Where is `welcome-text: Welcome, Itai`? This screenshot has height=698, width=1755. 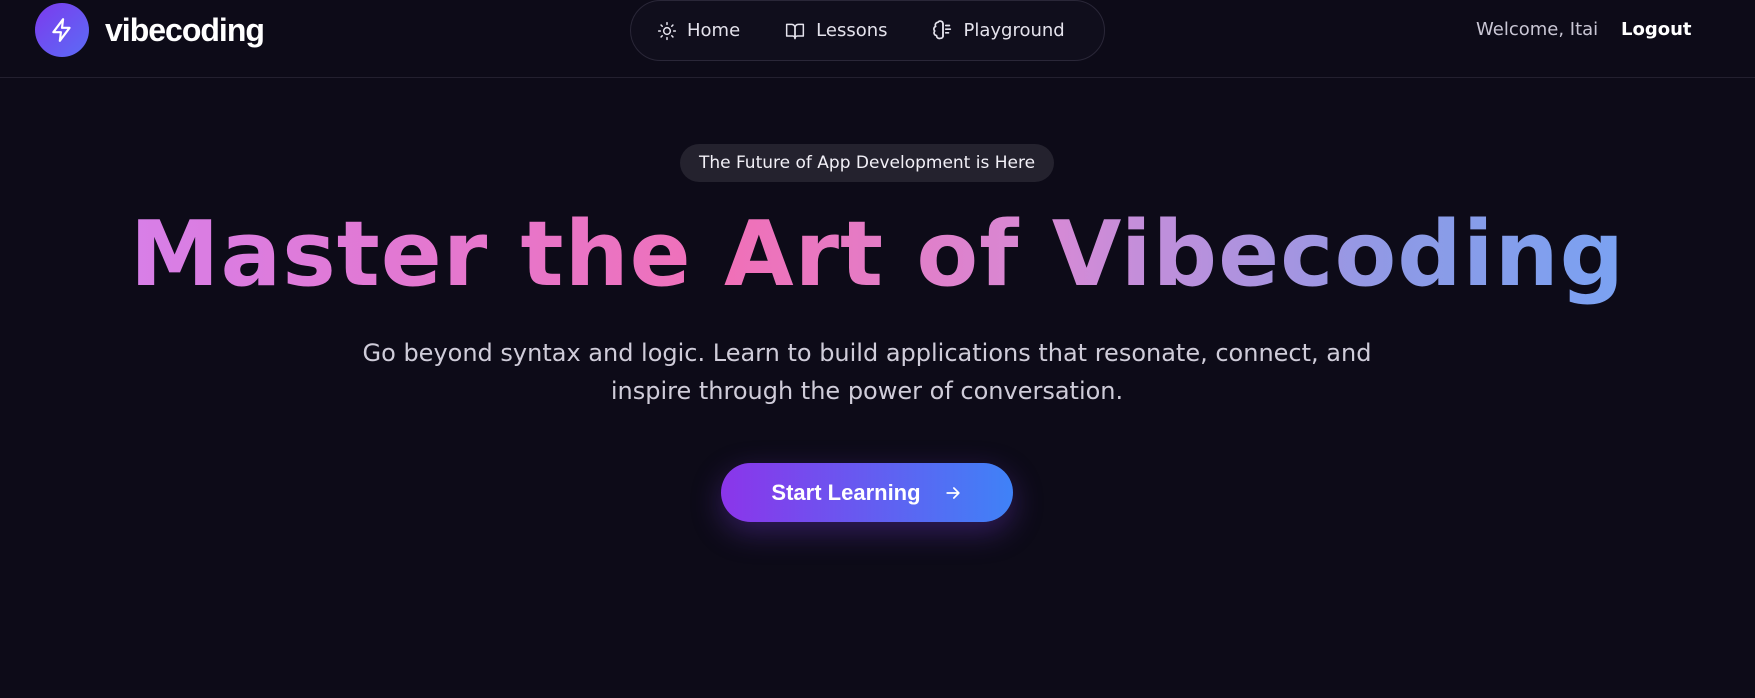
welcome-text: Welcome, Itai is located at coordinates (1537, 29).